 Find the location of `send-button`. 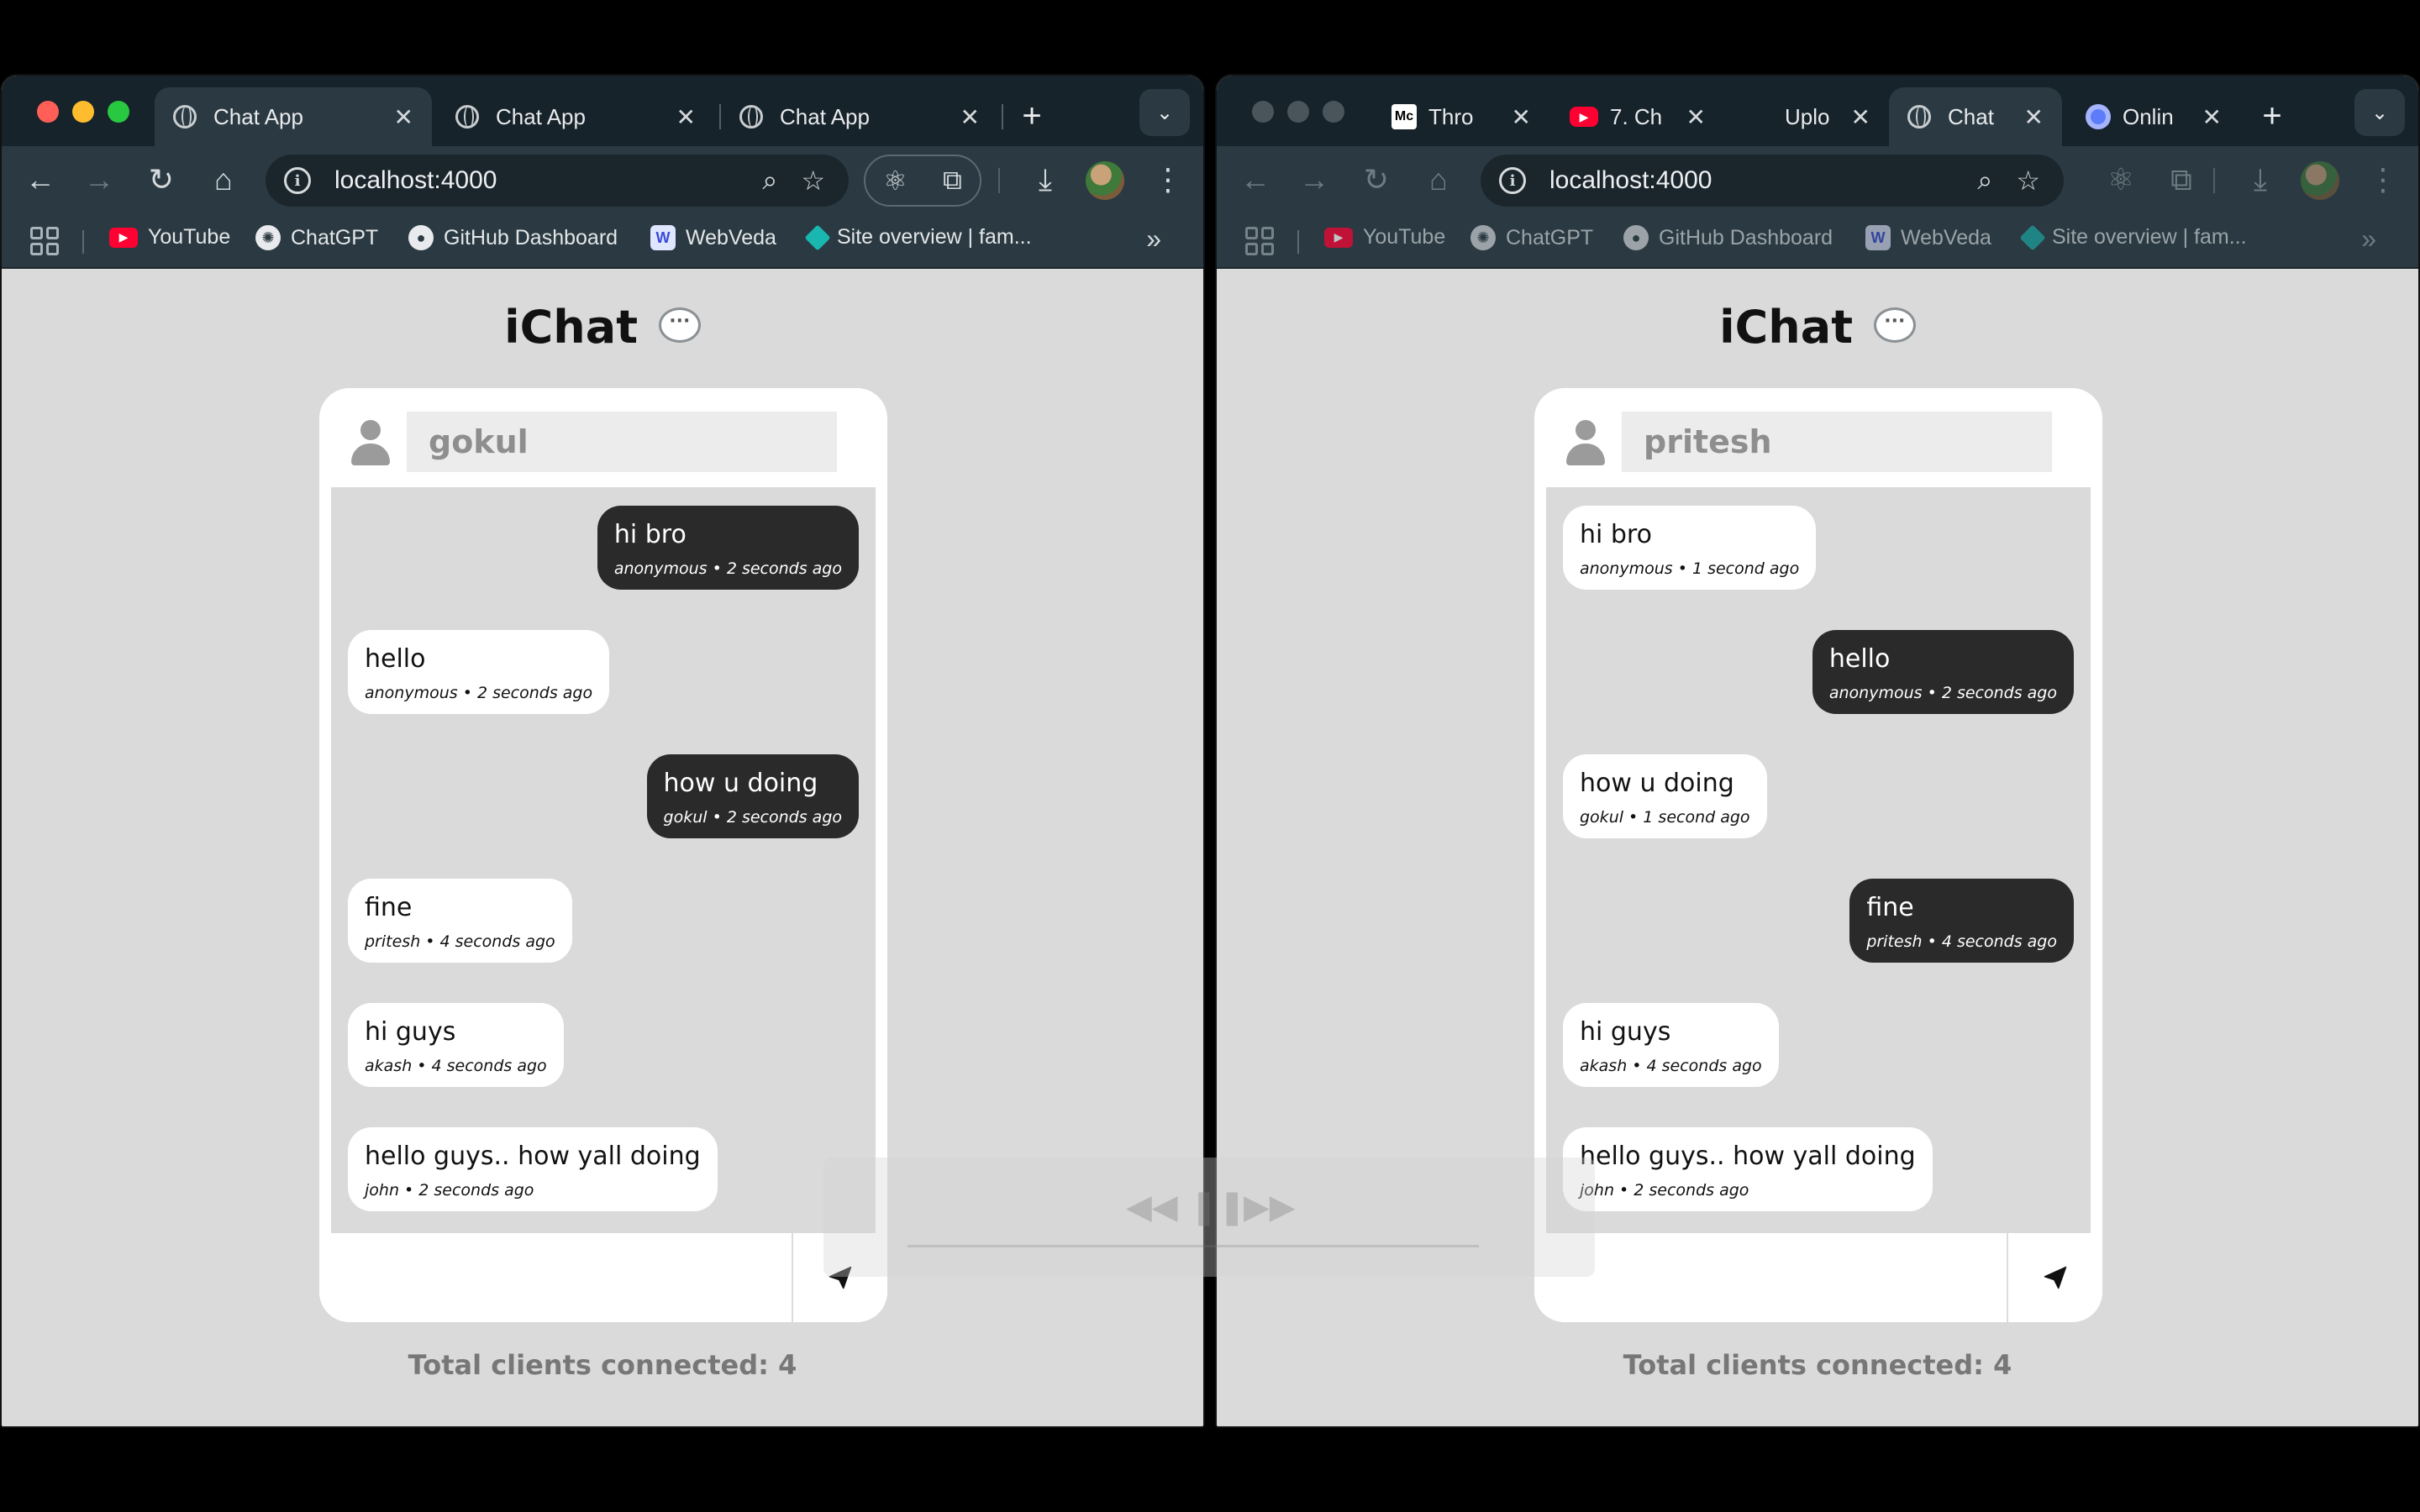

send-button is located at coordinates (2055, 1277).